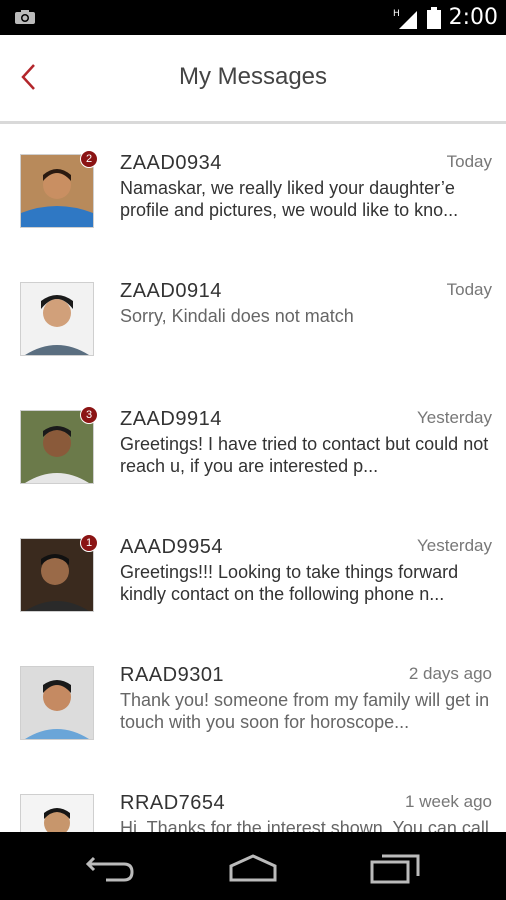 This screenshot has height=900, width=506. I want to click on signal-icon: H, so click(405, 19).